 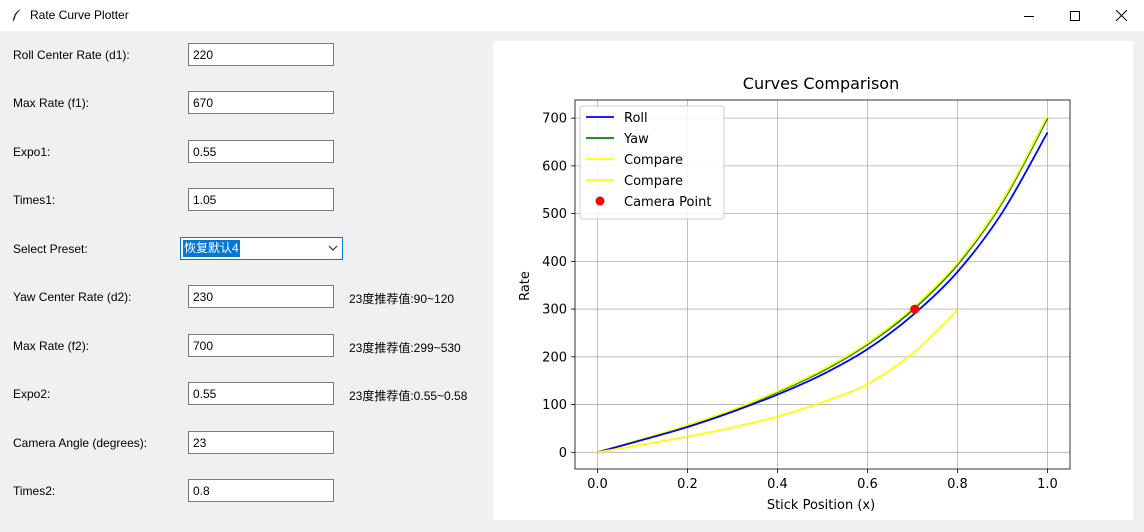 What do you see at coordinates (261, 199) in the screenshot?
I see `times1-input` at bounding box center [261, 199].